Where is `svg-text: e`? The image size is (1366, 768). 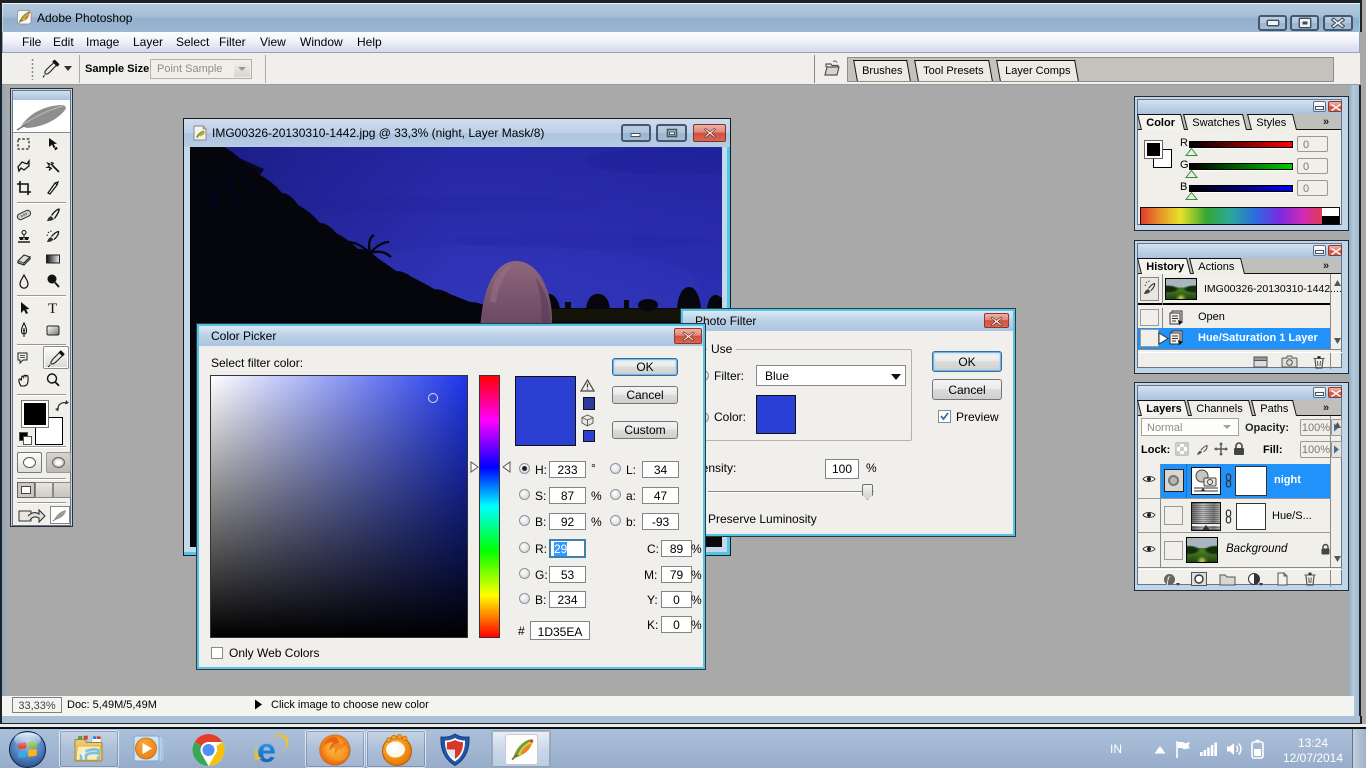
svg-text: e is located at coordinates (266, 750).